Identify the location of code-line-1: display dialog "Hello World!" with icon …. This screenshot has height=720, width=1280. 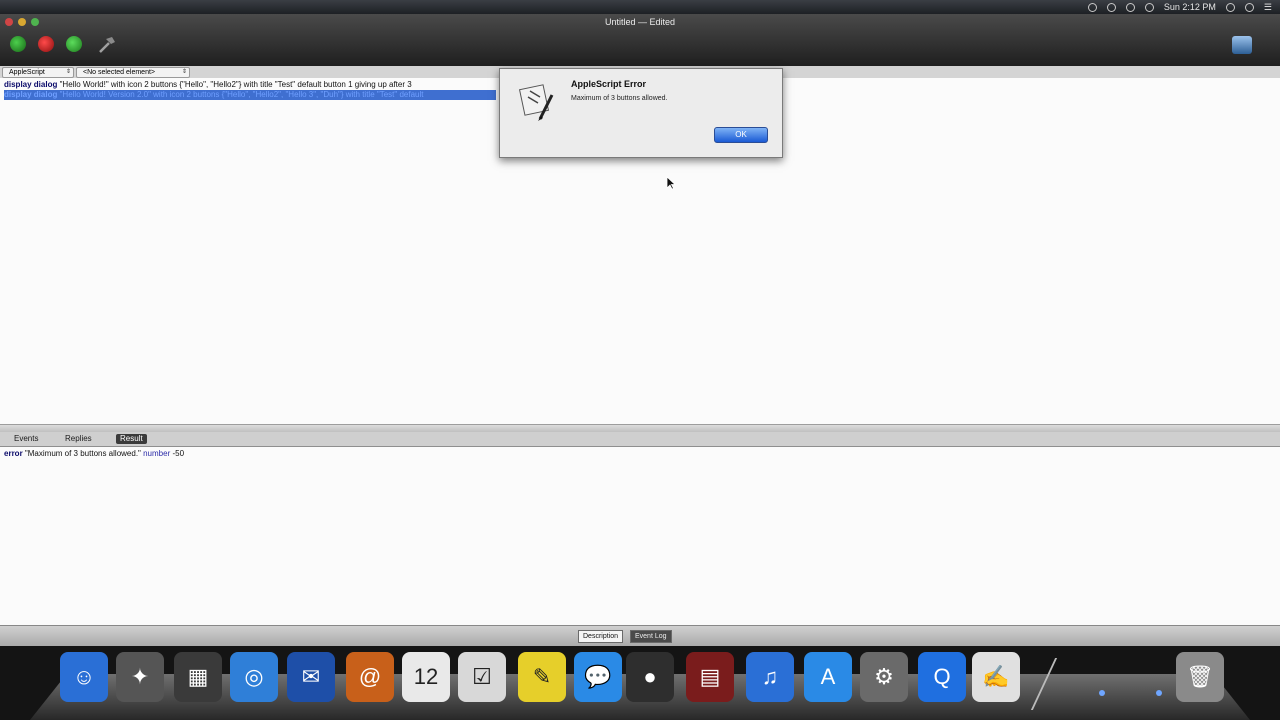
(208, 85).